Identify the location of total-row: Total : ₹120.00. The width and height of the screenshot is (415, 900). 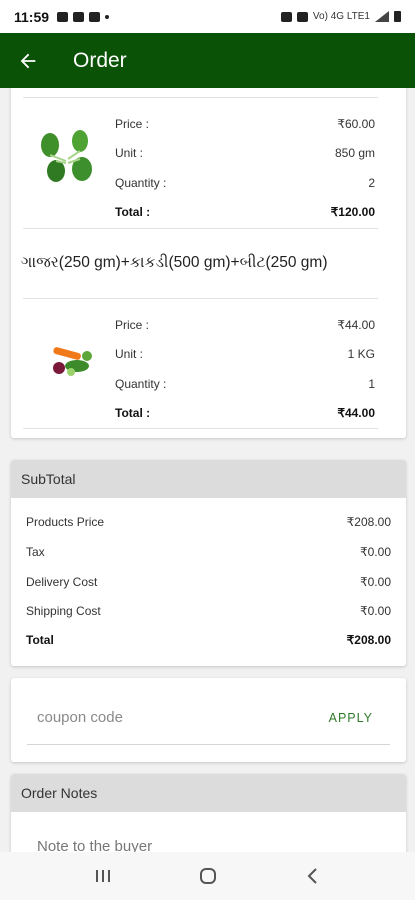
(245, 212).